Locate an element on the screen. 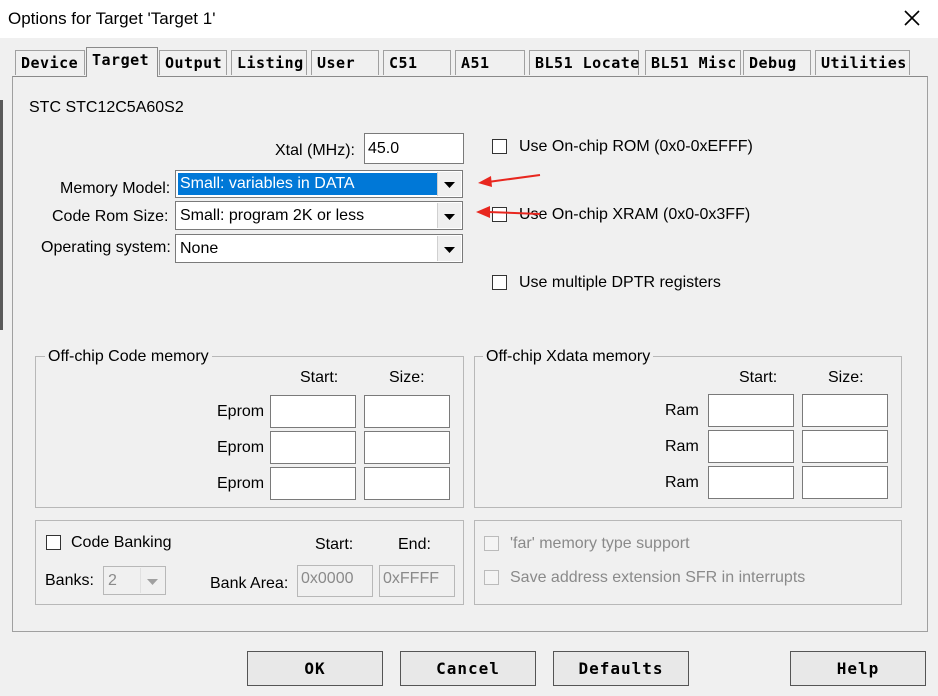  tab-target: Target is located at coordinates (122, 62).